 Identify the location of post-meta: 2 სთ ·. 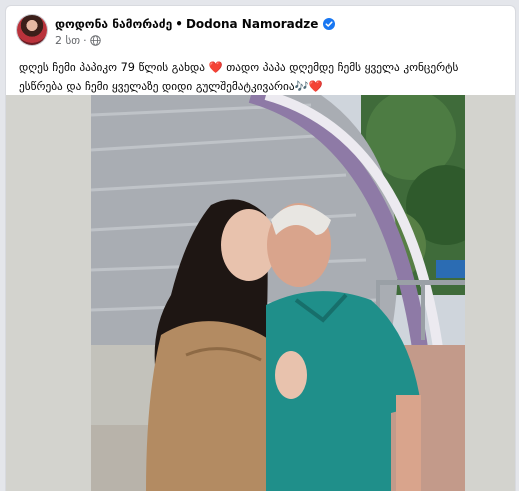
(78, 40).